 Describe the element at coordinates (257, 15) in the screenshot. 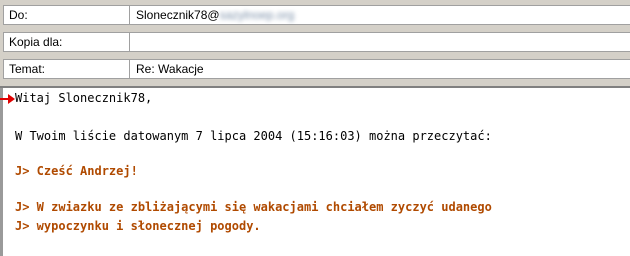

I see `to-address-domain-blurred: sazylnoep.org` at that location.